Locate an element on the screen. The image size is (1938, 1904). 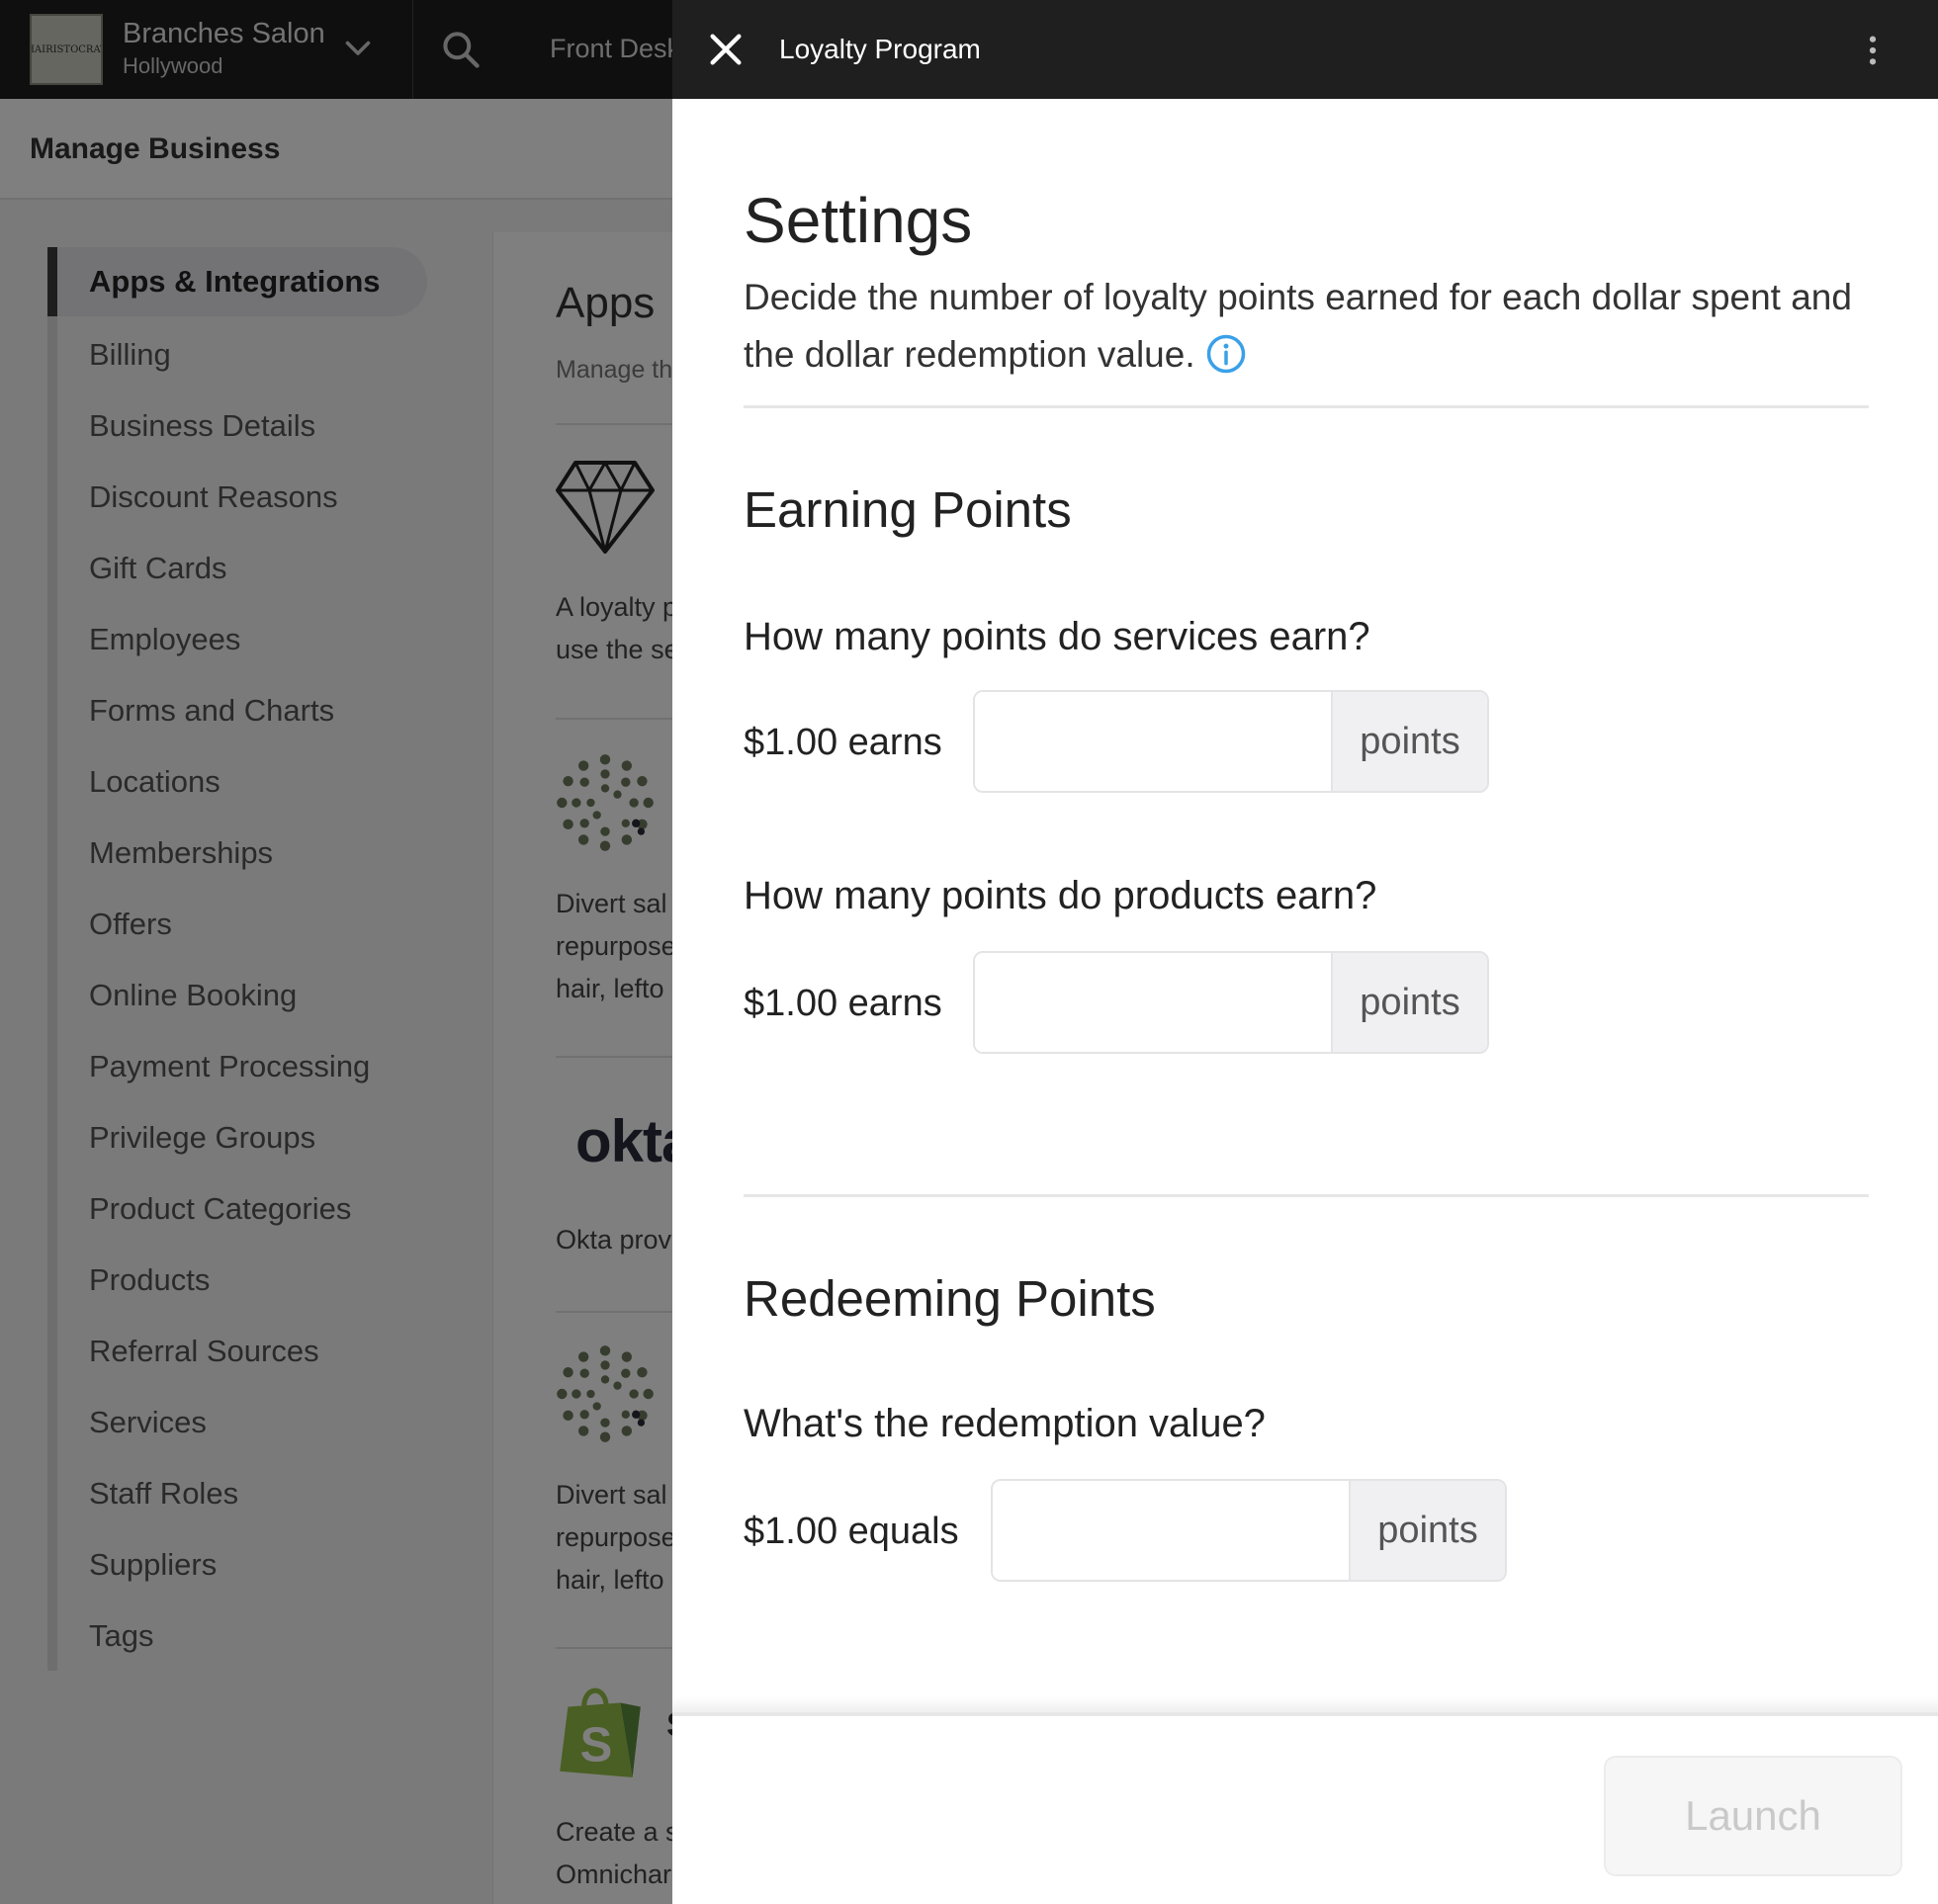
more-options-icon is located at coordinates (1873, 50).